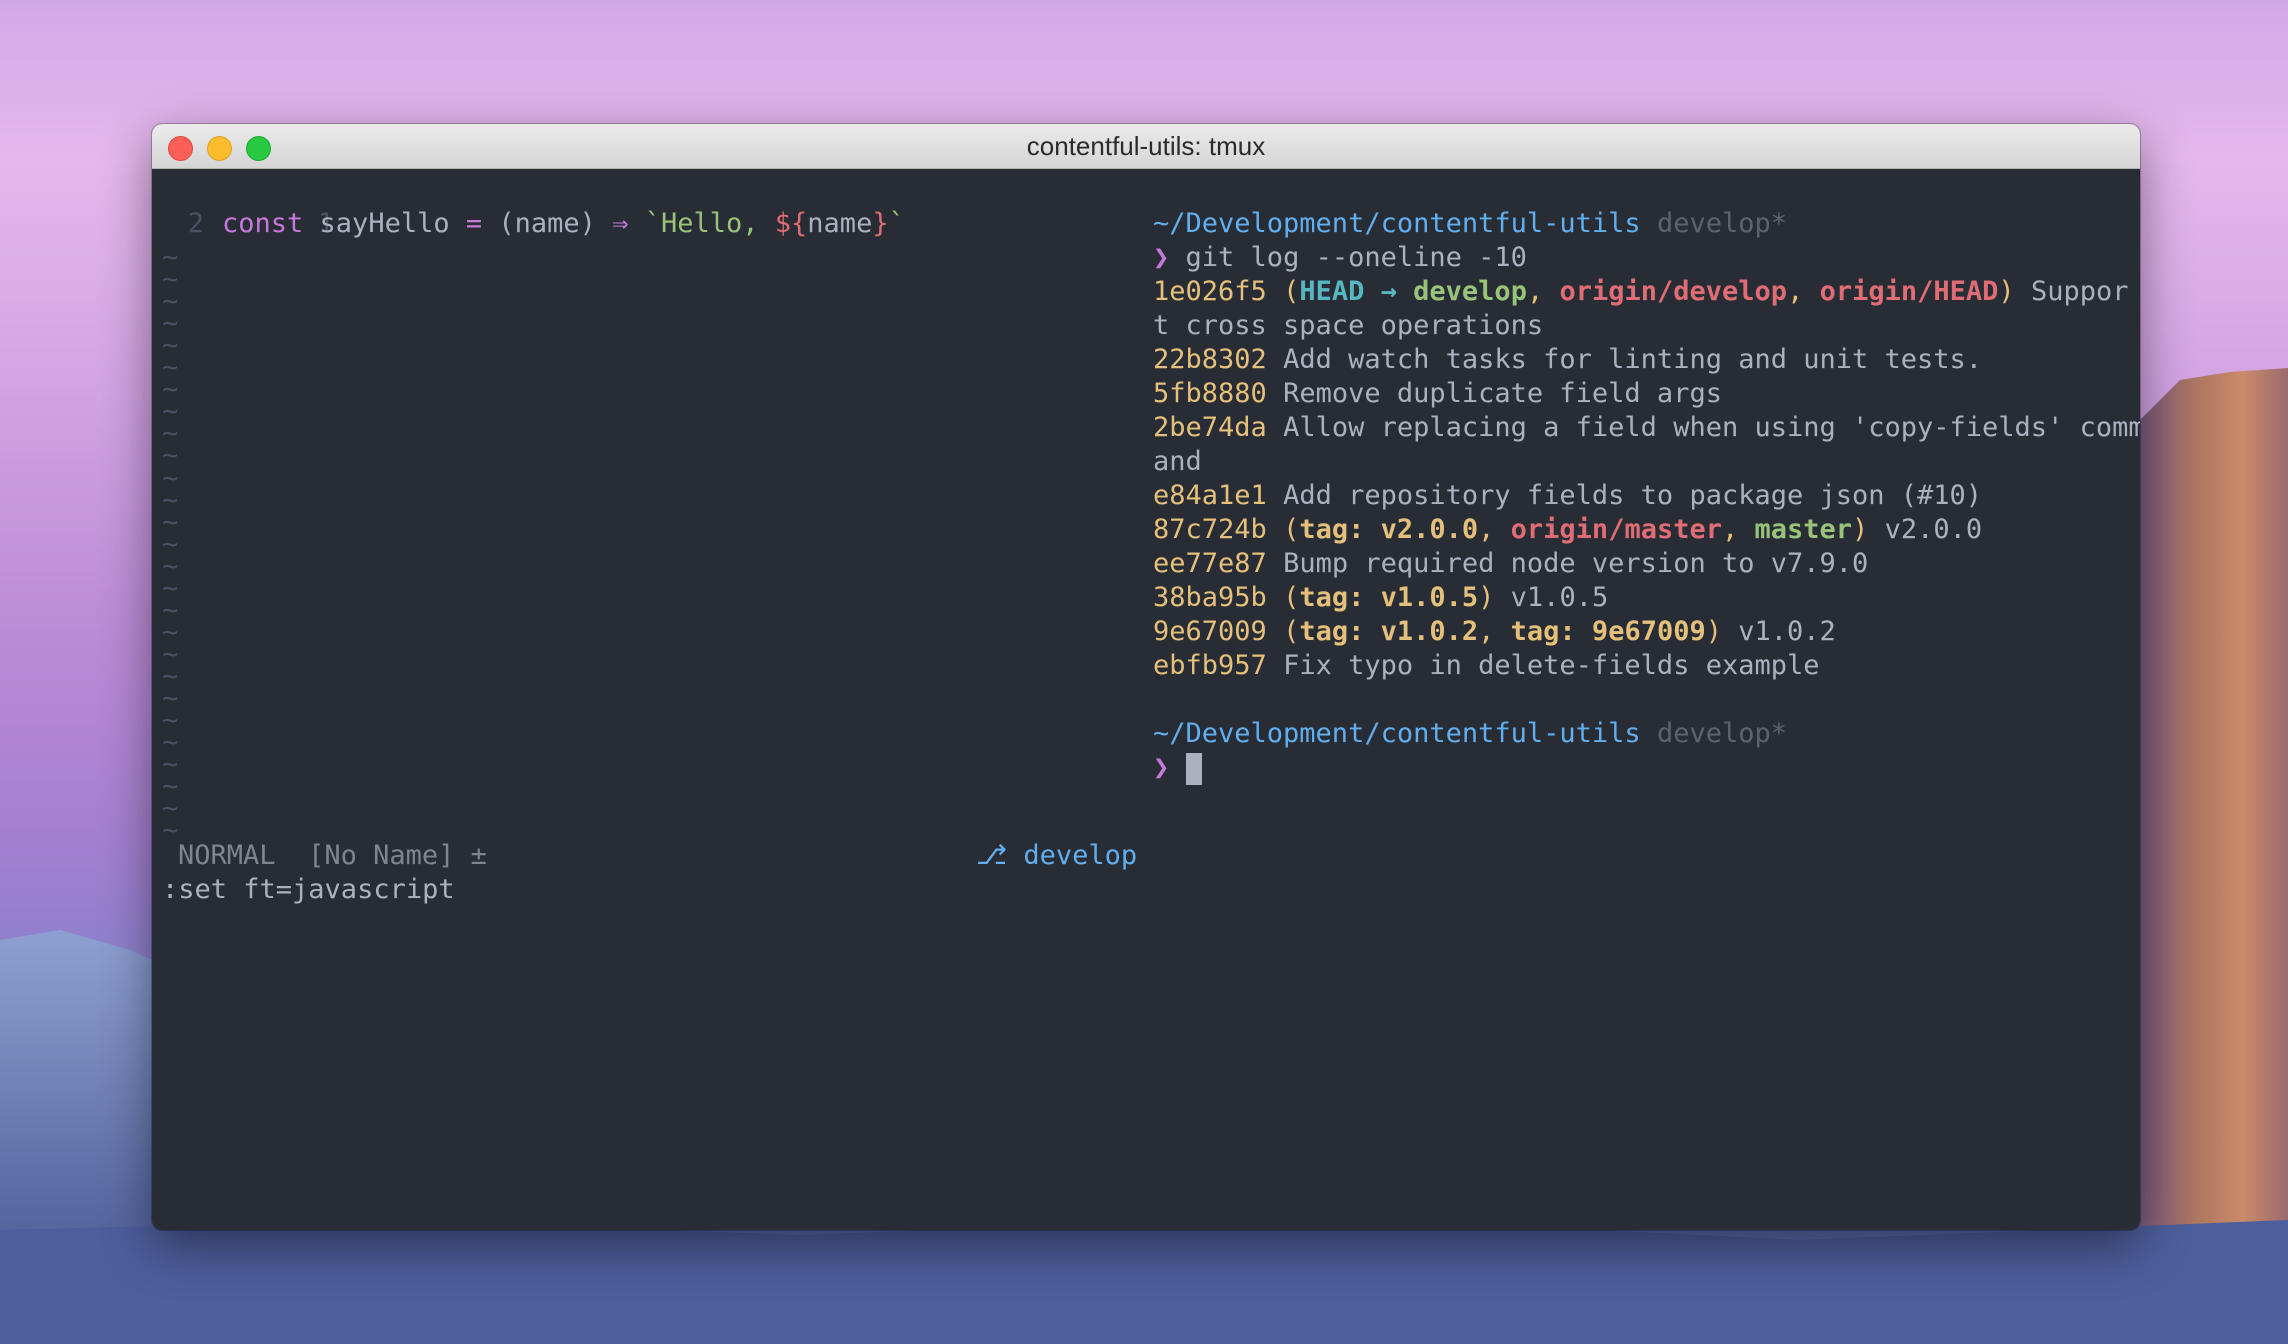 This screenshot has height=1344, width=2288. I want to click on interp-close-token: }, so click(880, 223).